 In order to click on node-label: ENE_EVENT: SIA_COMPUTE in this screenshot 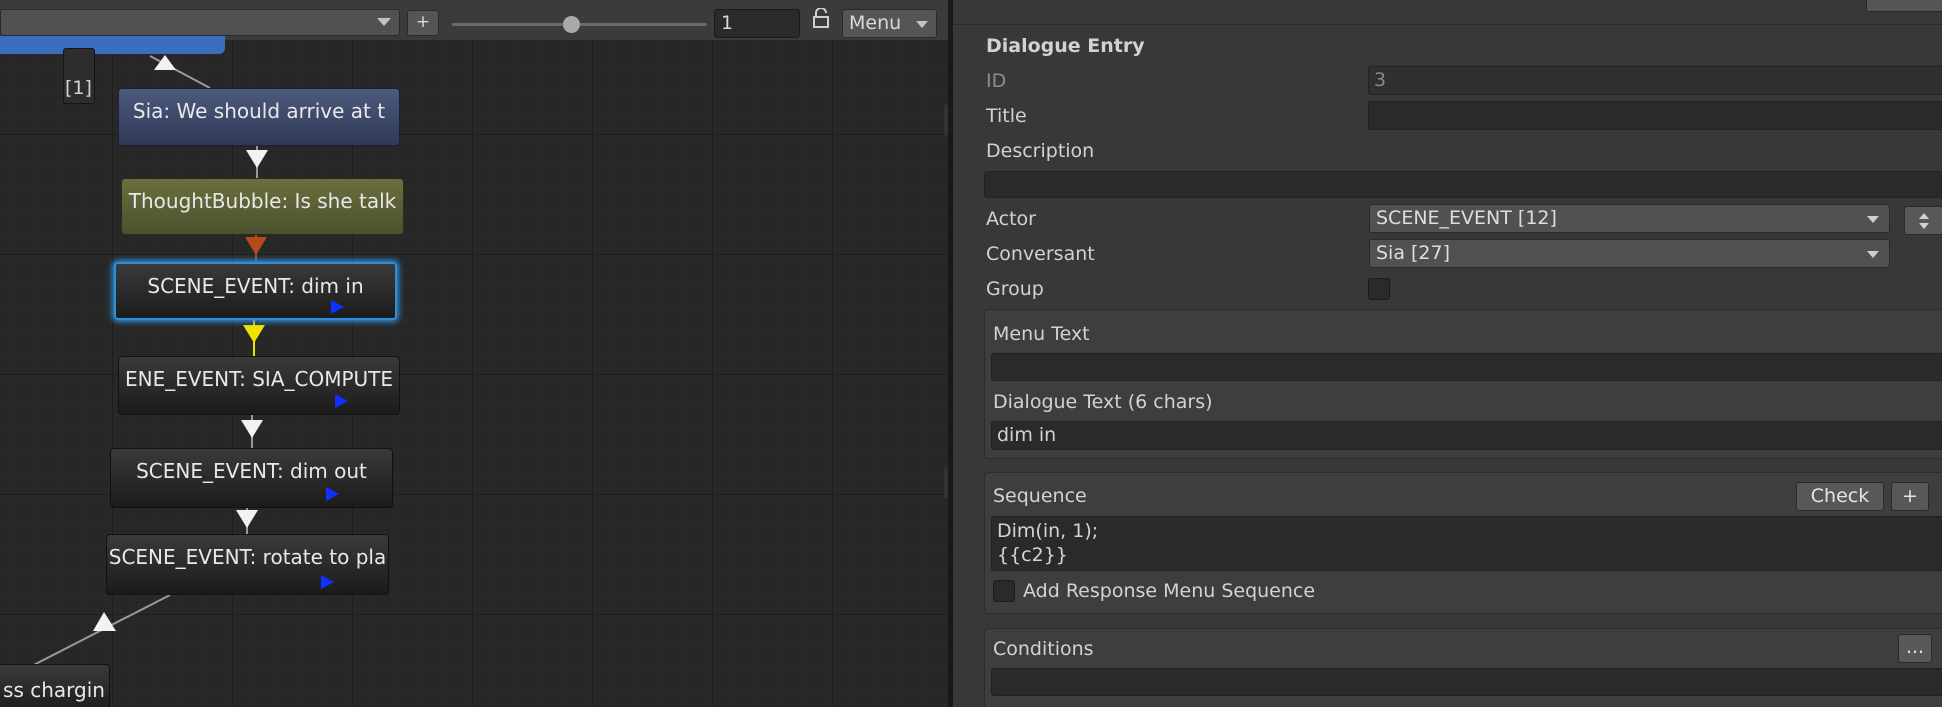, I will do `click(259, 379)`.